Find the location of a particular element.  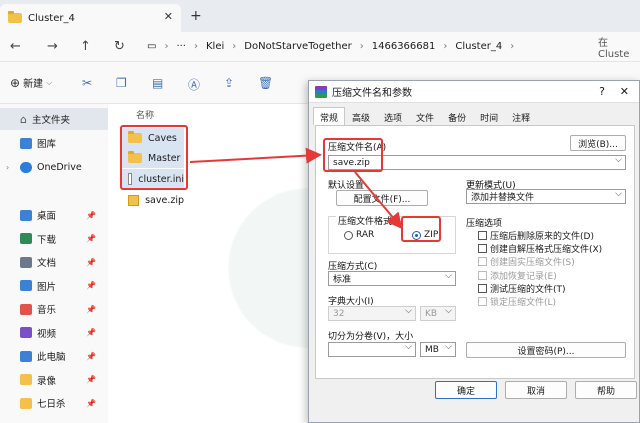

tab-advanced: 高级 is located at coordinates (361, 116).